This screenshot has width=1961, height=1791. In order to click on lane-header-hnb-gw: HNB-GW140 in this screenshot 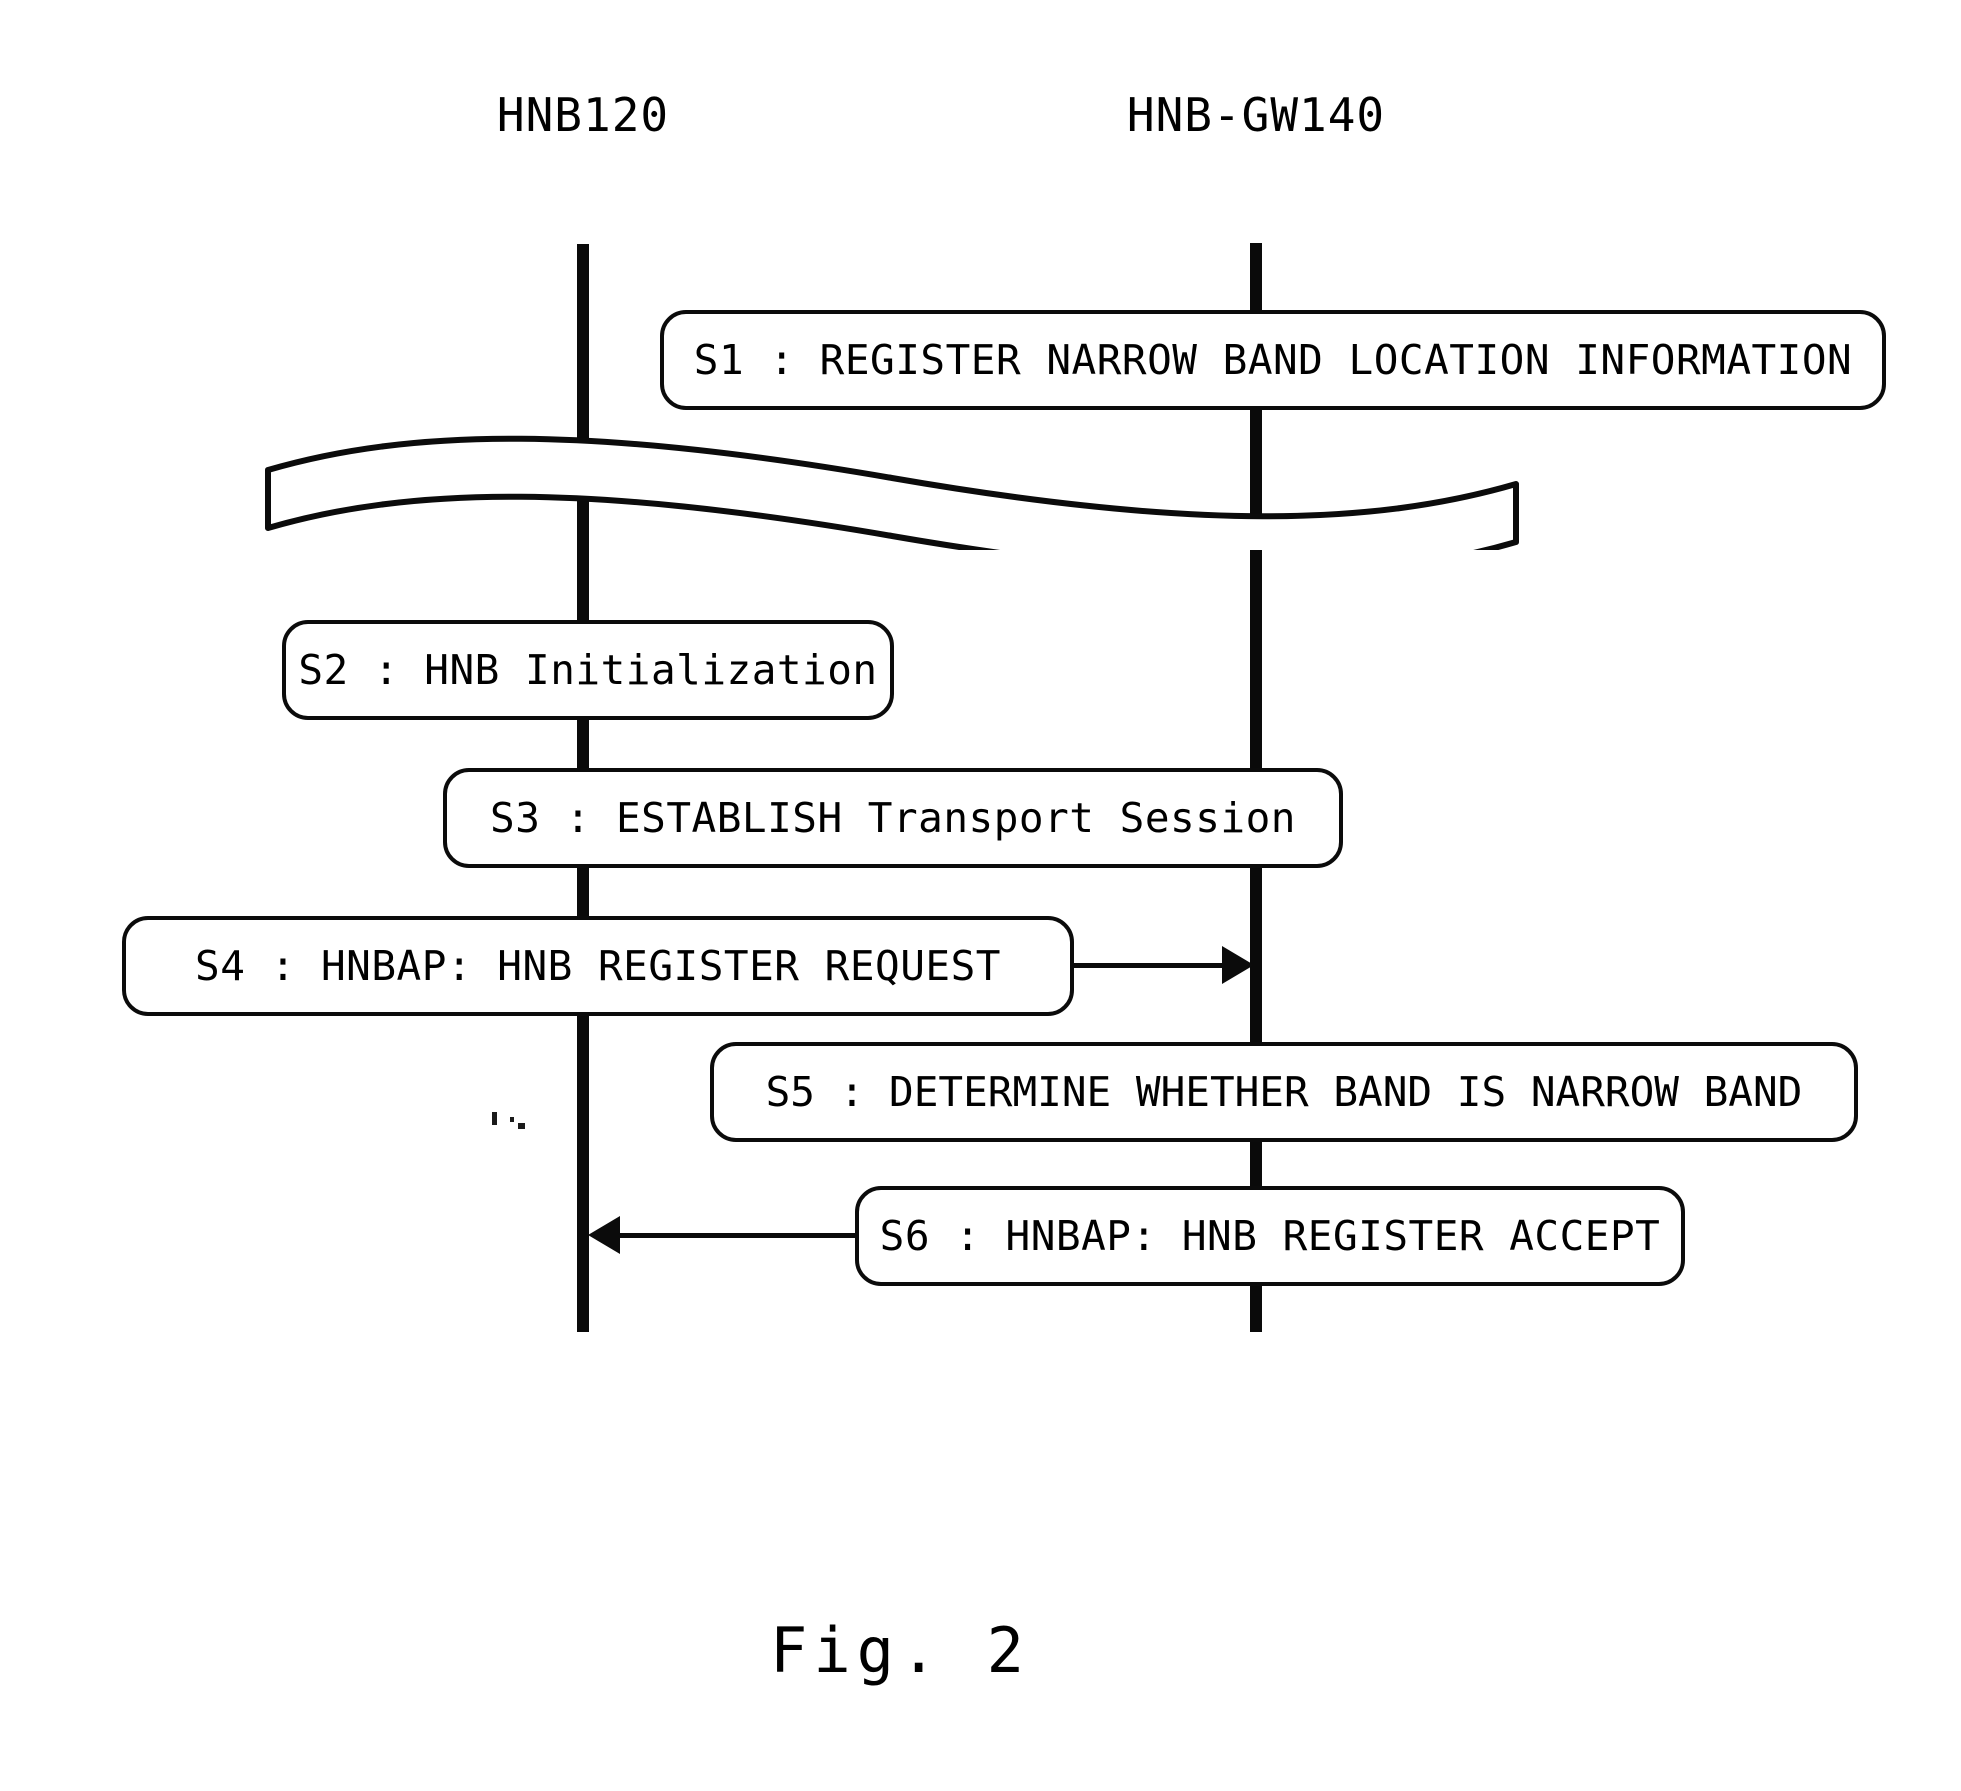, I will do `click(1256, 115)`.